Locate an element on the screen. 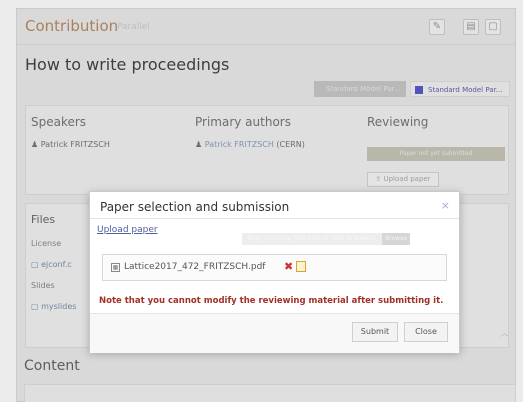 The image size is (523, 402). close-button: Close is located at coordinates (426, 332).